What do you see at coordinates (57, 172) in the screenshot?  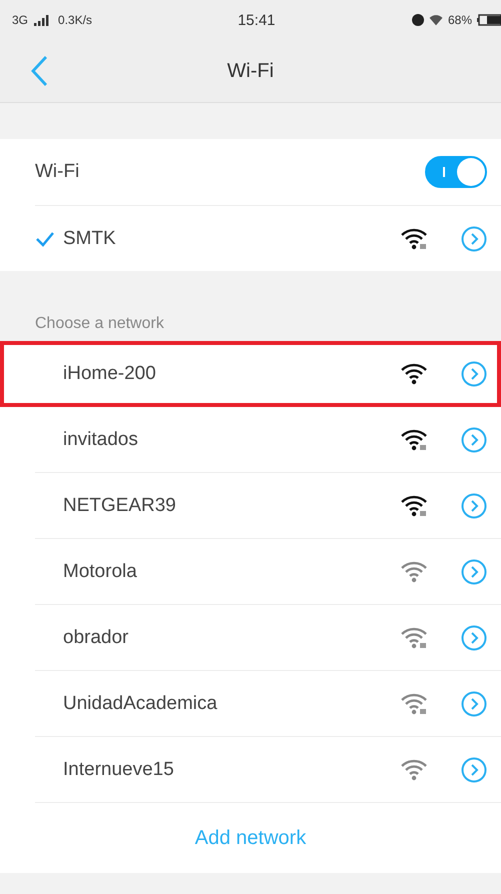 I see `wifi-label: Wi-Fi` at bounding box center [57, 172].